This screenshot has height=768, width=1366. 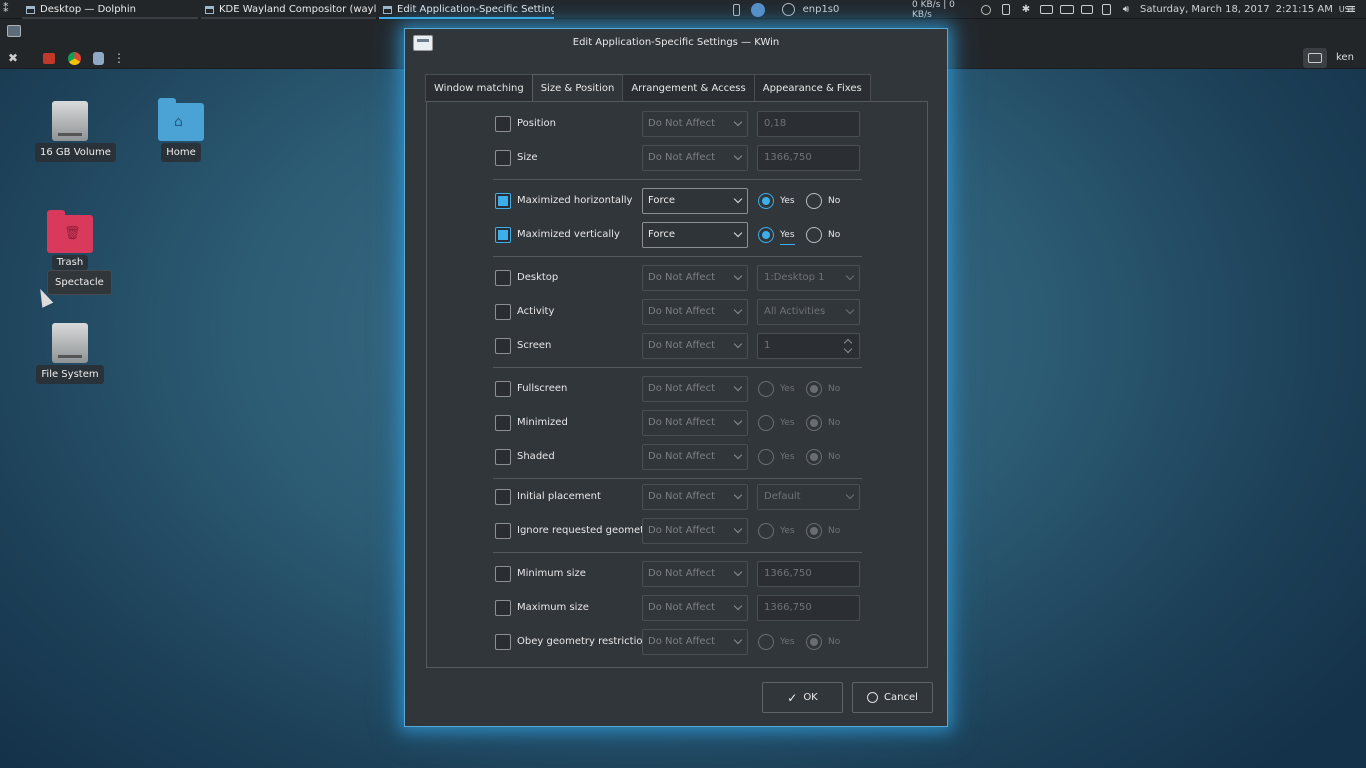 What do you see at coordinates (688, 88) in the screenshot?
I see `tab-arrangement-access: Arrangement & Access` at bounding box center [688, 88].